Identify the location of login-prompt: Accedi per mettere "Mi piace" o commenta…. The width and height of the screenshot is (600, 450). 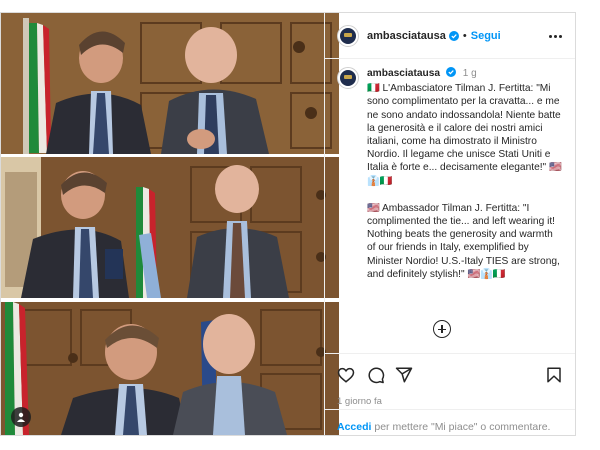
(450, 426).